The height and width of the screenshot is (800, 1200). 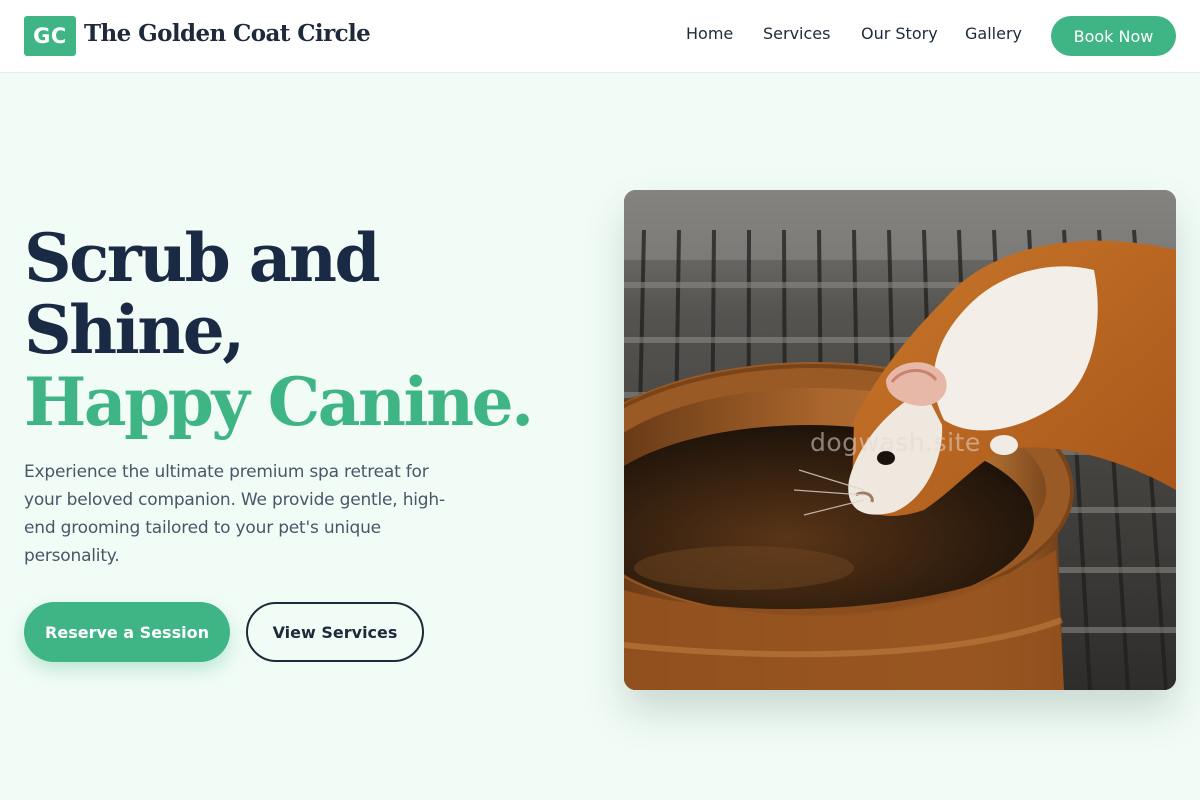 I want to click on nav-link-our-story: Our Story, so click(x=899, y=33).